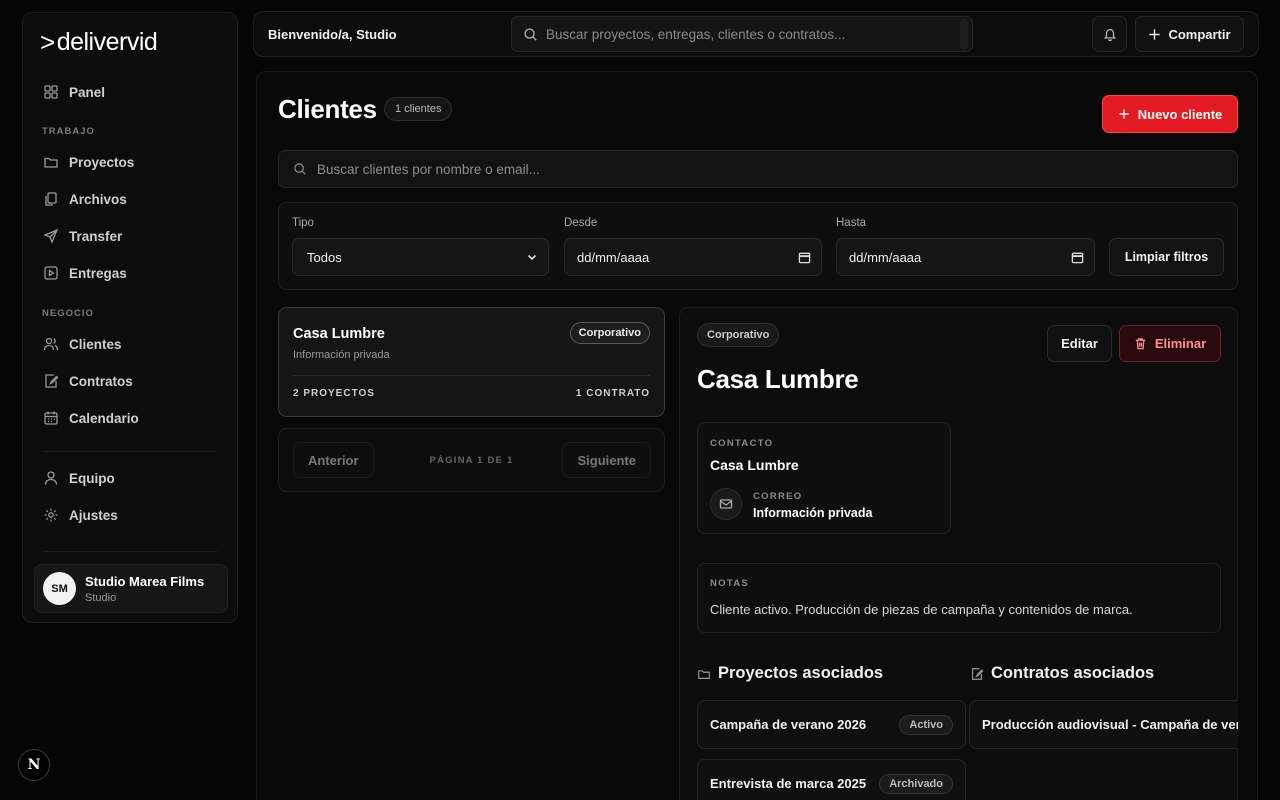 The image size is (1280, 800). Describe the element at coordinates (1079, 343) in the screenshot. I see `edit-button: Editar` at that location.